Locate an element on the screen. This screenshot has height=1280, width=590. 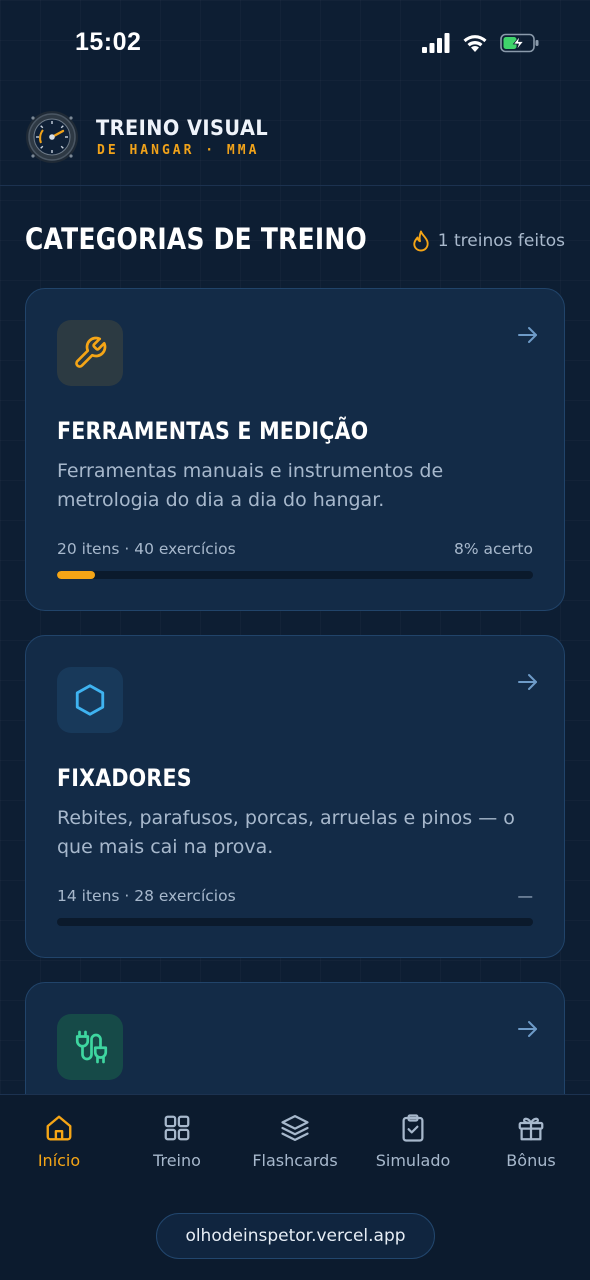
battery-charging-icon is located at coordinates (519, 43).